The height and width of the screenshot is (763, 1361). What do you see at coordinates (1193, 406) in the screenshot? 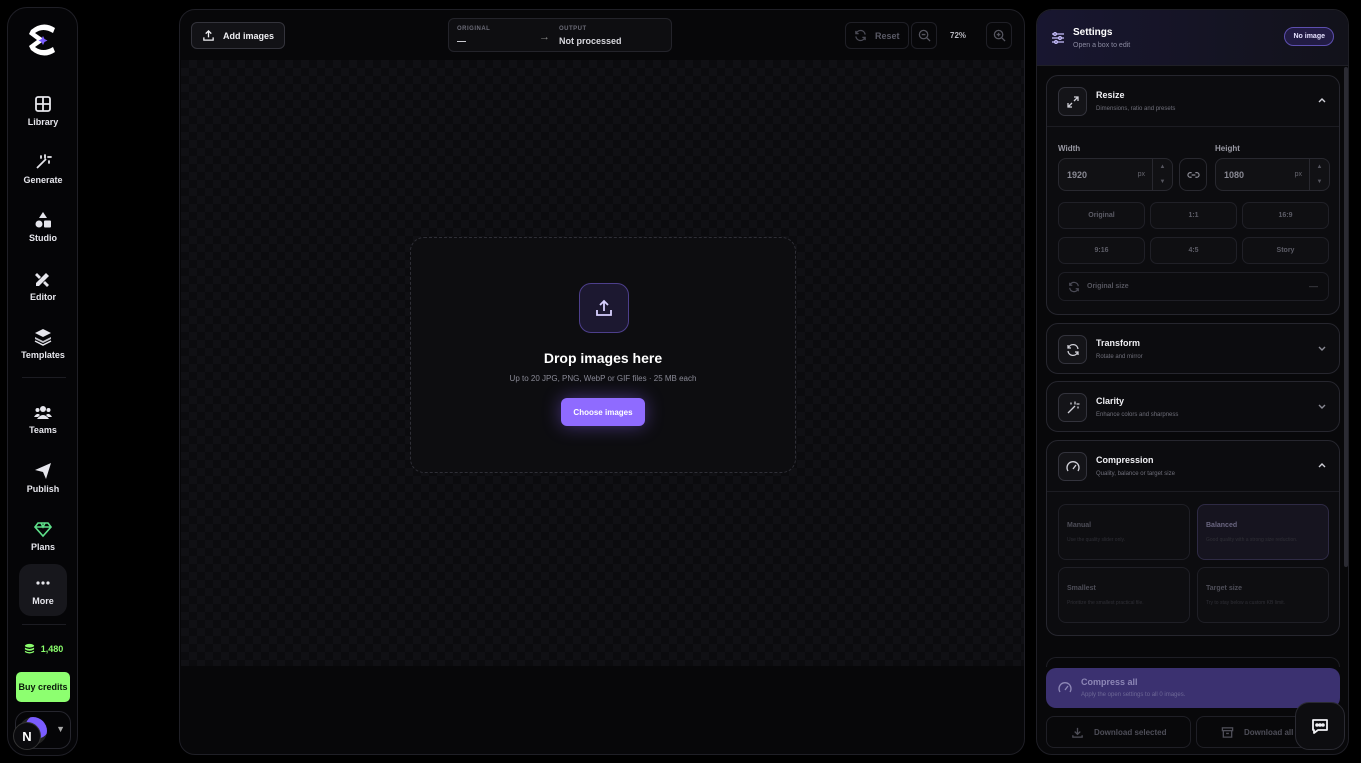
I see `clarity-card: Clarity Enhance colors and sharpness` at bounding box center [1193, 406].